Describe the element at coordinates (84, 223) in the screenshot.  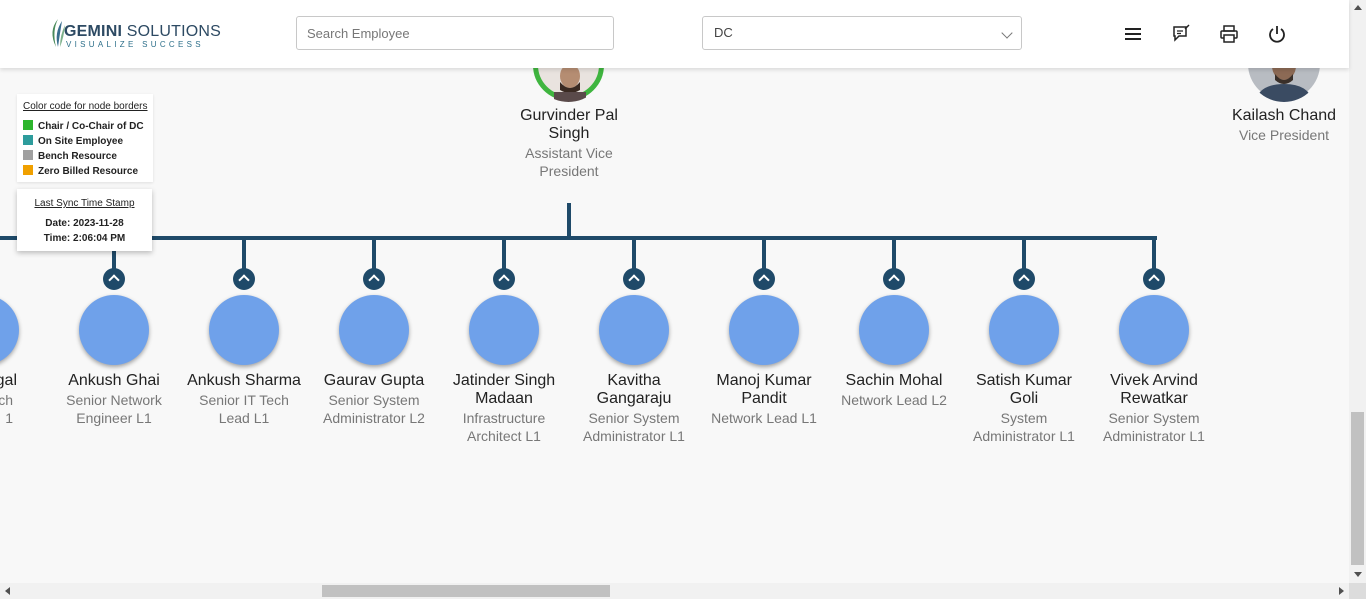
I see `sync-date: Date: 2023-11-28` at that location.